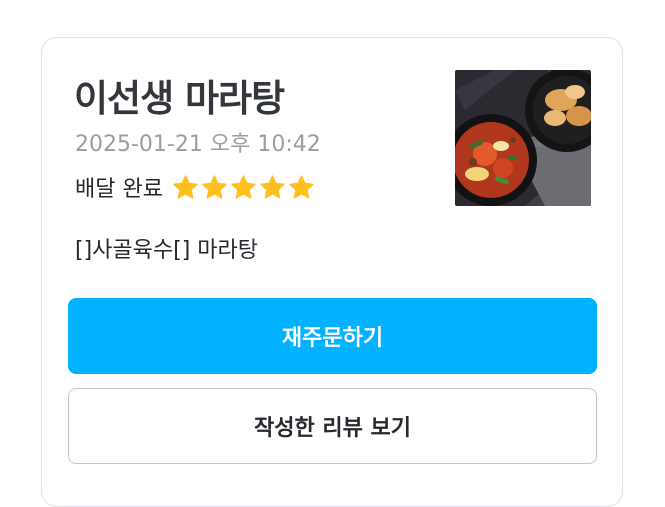  What do you see at coordinates (332, 336) in the screenshot?
I see `reorder-button: 재주문하기` at bounding box center [332, 336].